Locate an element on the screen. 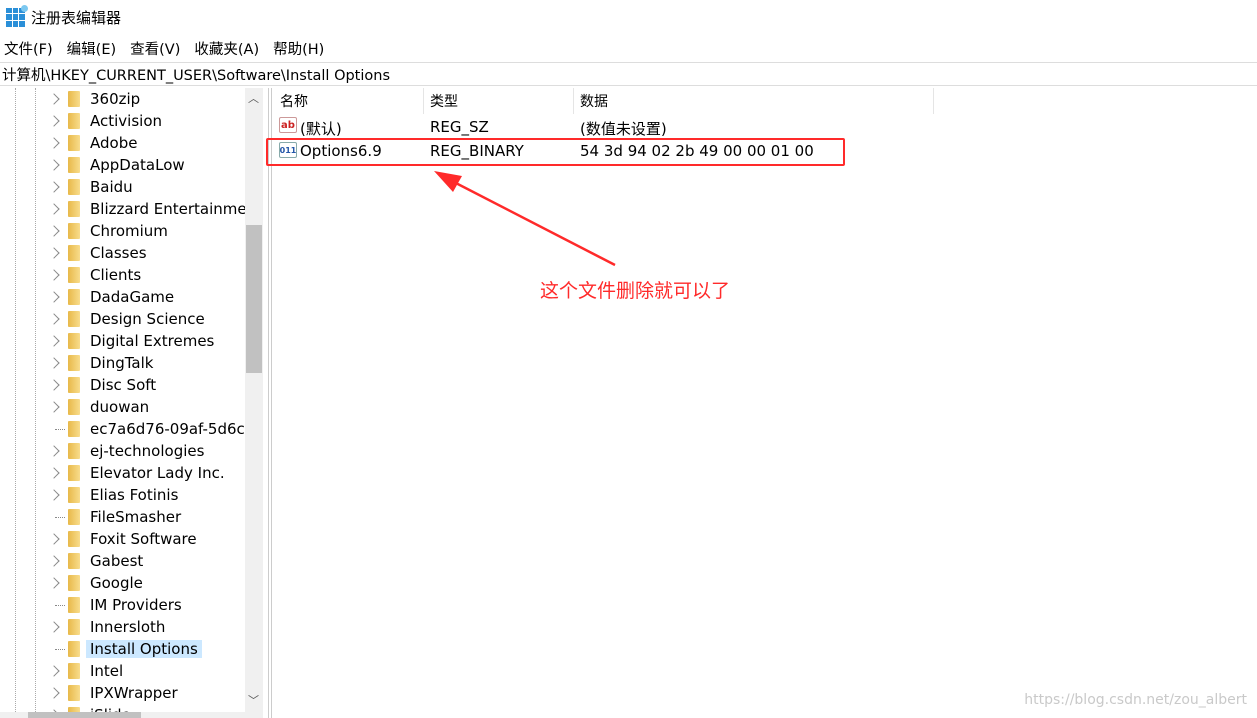 The image size is (1257, 718). annotation-arrow is located at coordinates (525, 219).